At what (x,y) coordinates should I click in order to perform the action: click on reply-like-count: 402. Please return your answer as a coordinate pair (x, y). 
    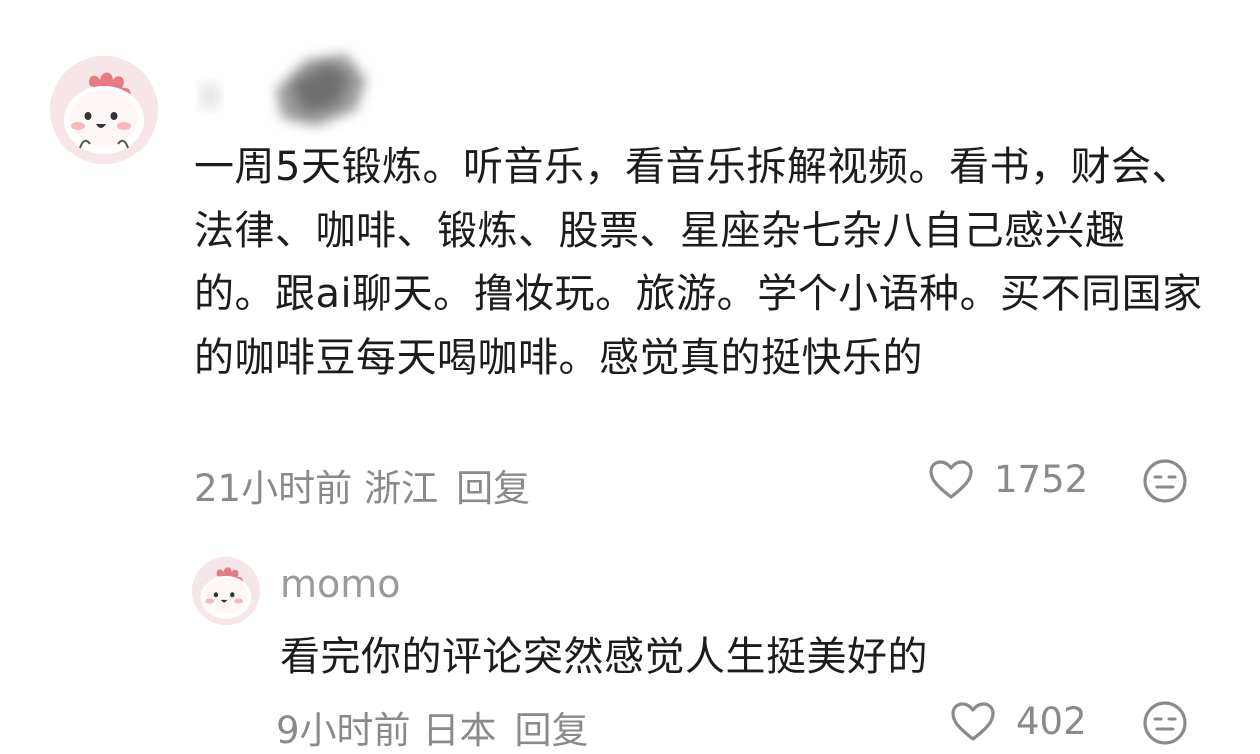
    Looking at the image, I should click on (1051, 721).